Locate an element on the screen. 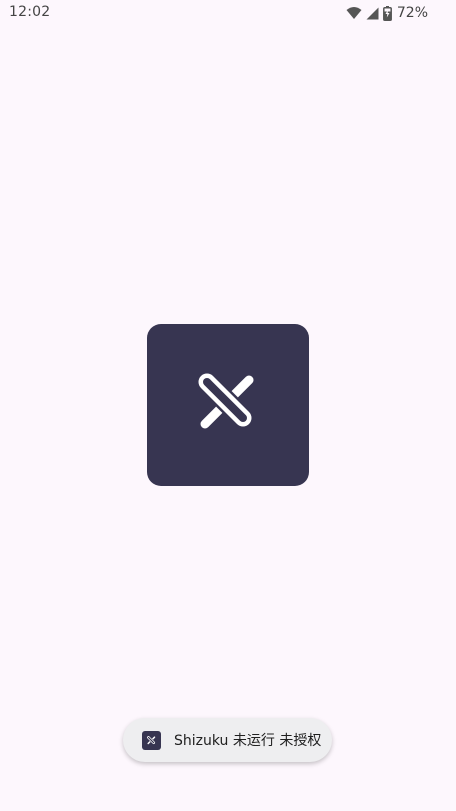 The height and width of the screenshot is (811, 456). status-icons: 72% is located at coordinates (387, 13).